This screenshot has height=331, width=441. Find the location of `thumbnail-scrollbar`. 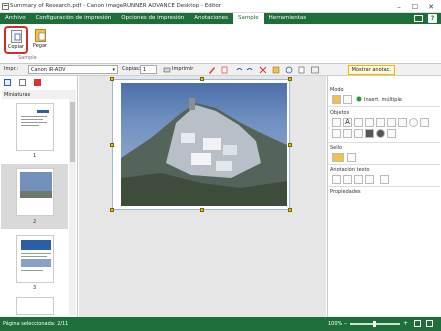

thumbnail-scrollbar is located at coordinates (72, 202).